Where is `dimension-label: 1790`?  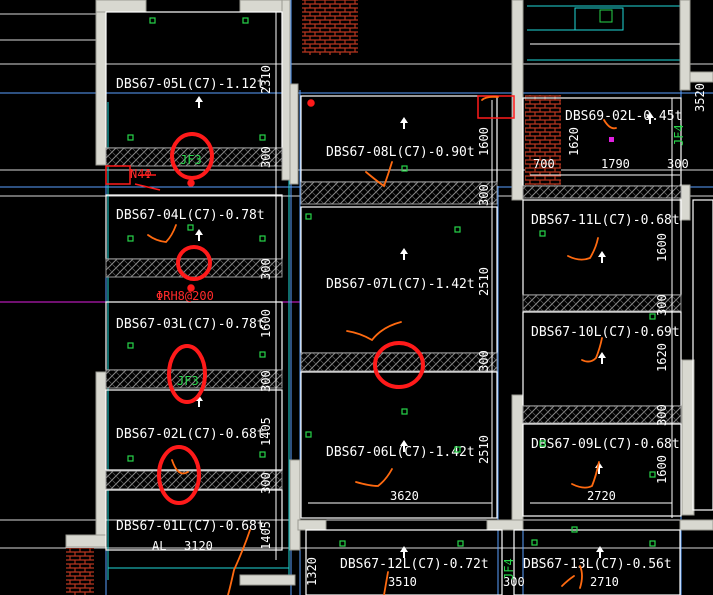 dimension-label: 1790 is located at coordinates (615, 164).